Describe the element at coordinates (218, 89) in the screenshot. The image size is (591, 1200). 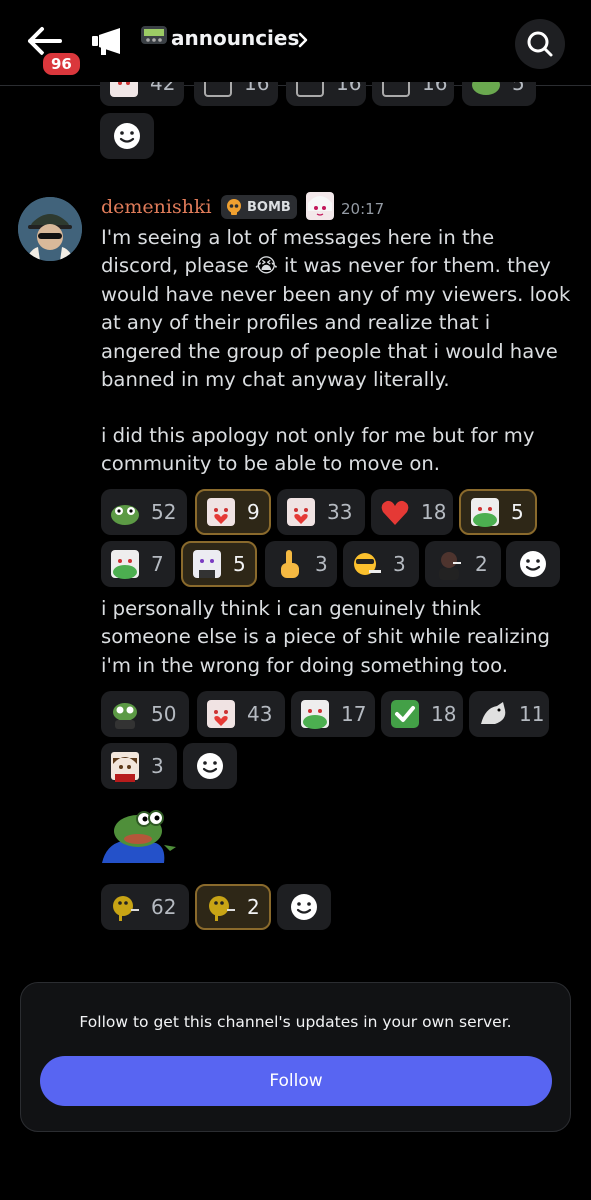
I see `letter-t-emoji-icon` at that location.